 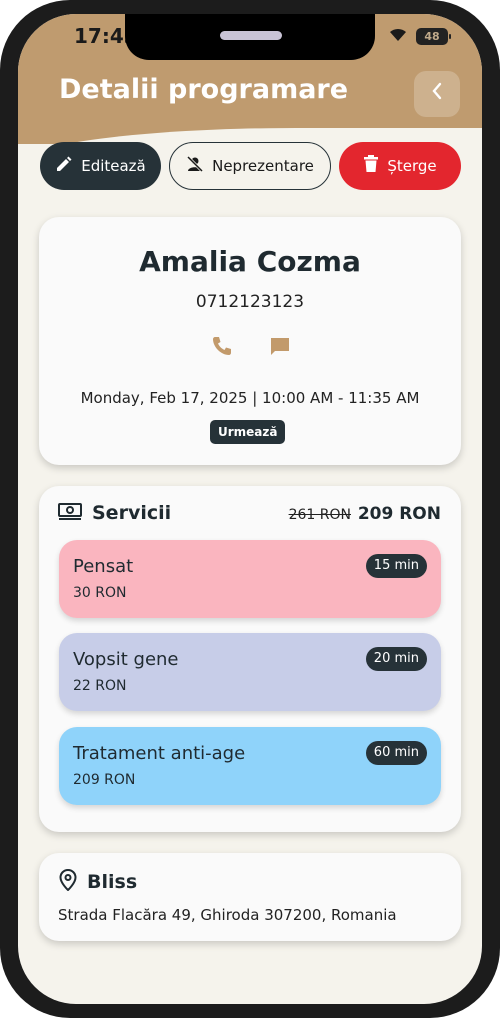 I want to click on service-name: Pensat, so click(x=103, y=566).